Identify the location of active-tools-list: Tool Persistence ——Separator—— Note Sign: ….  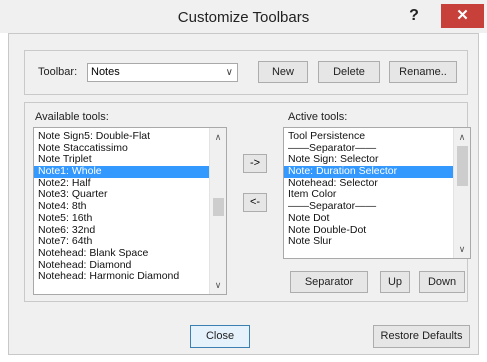
(377, 193).